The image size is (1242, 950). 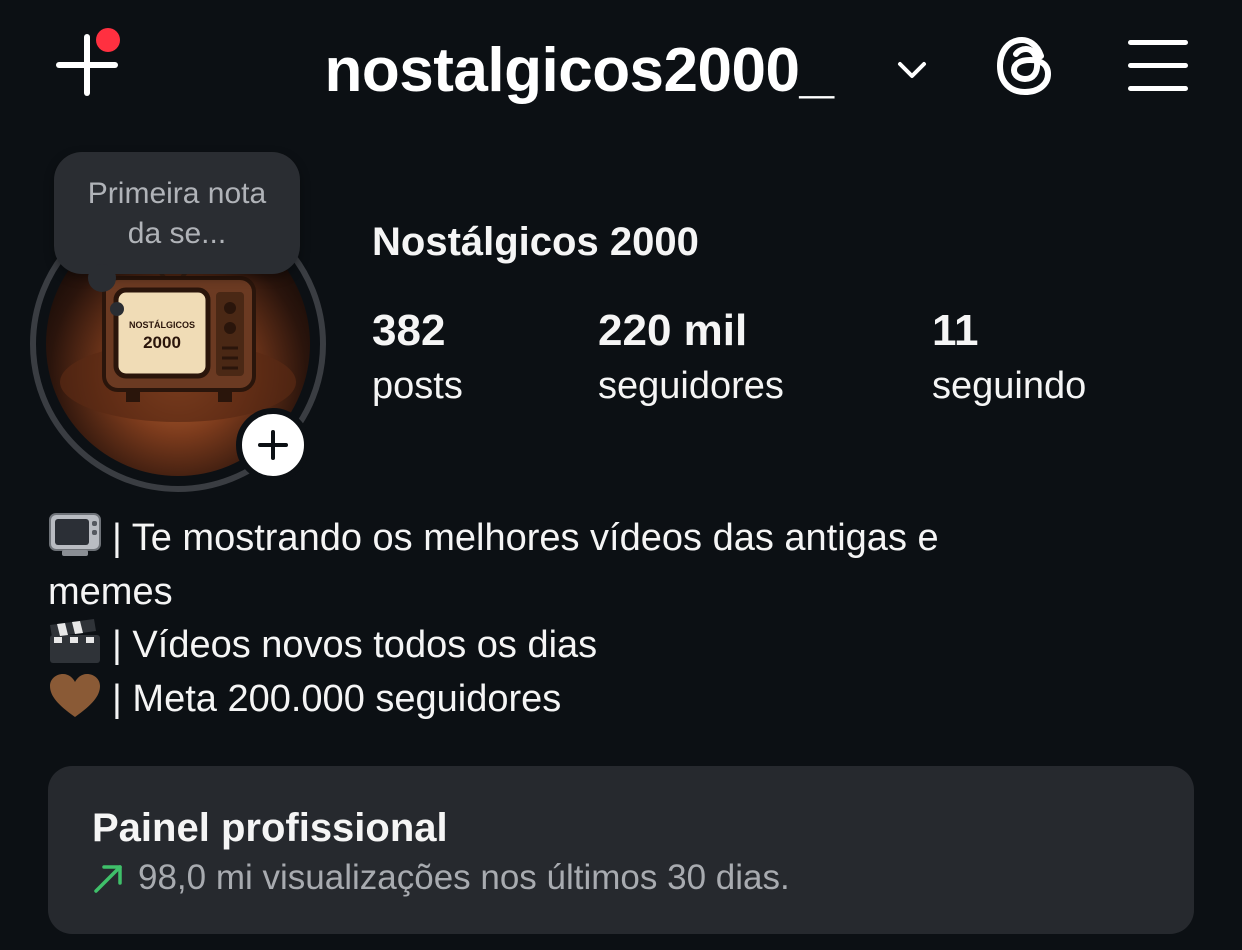 What do you see at coordinates (355, 645) in the screenshot?
I see `bio-line-text: | Vídeos novos todos os dias` at bounding box center [355, 645].